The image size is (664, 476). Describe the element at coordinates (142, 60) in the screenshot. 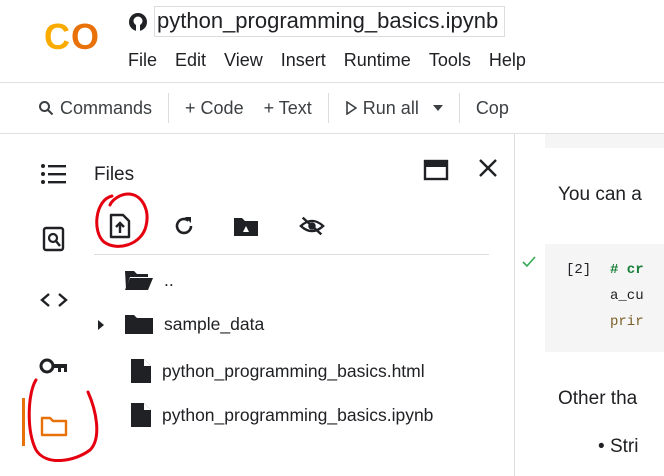

I see `menu-file: File` at that location.